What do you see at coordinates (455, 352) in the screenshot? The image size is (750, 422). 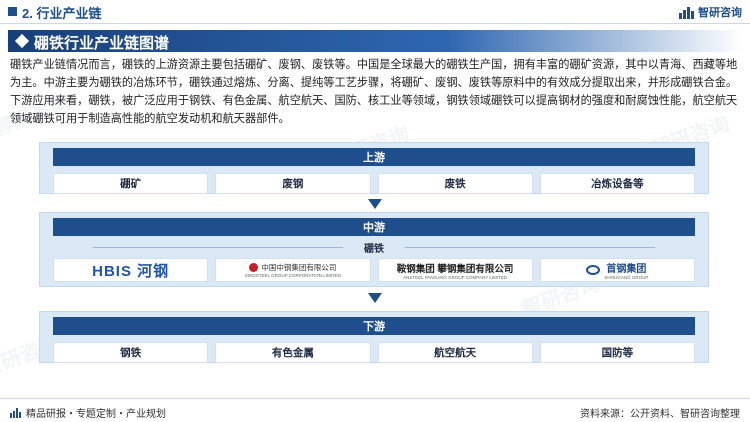 I see `downstream-item: 航空航天` at bounding box center [455, 352].